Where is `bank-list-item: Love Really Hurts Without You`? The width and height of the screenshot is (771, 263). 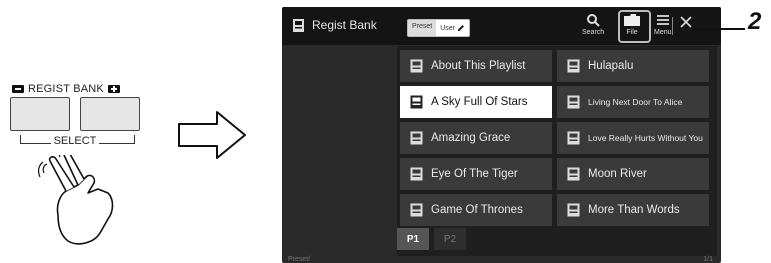
bank-list-item: Love Really Hurts Without You is located at coordinates (633, 138).